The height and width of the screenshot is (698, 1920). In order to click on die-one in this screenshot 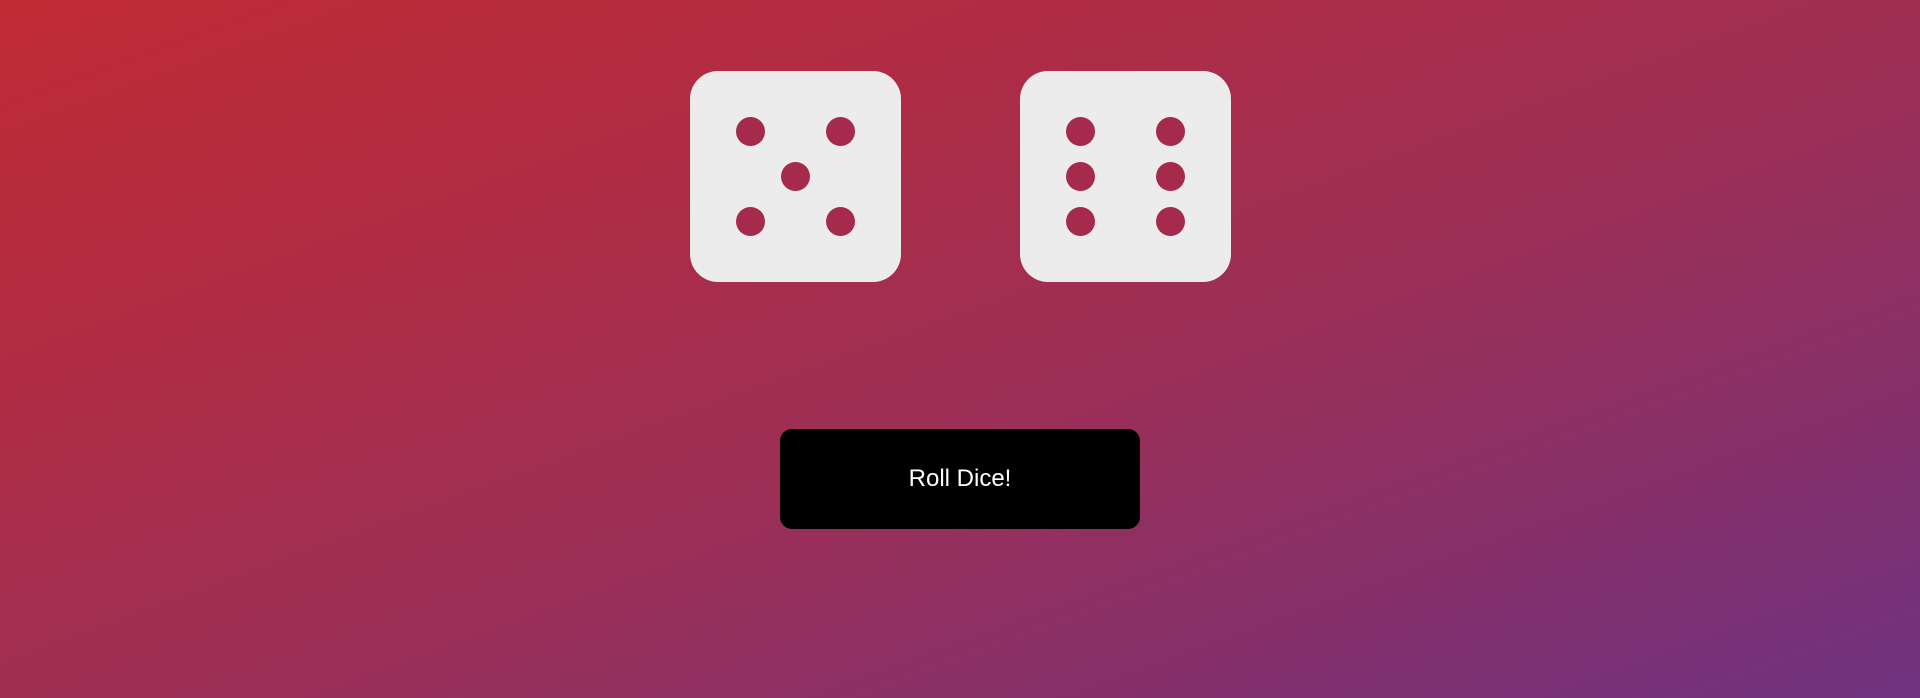, I will do `click(795, 176)`.